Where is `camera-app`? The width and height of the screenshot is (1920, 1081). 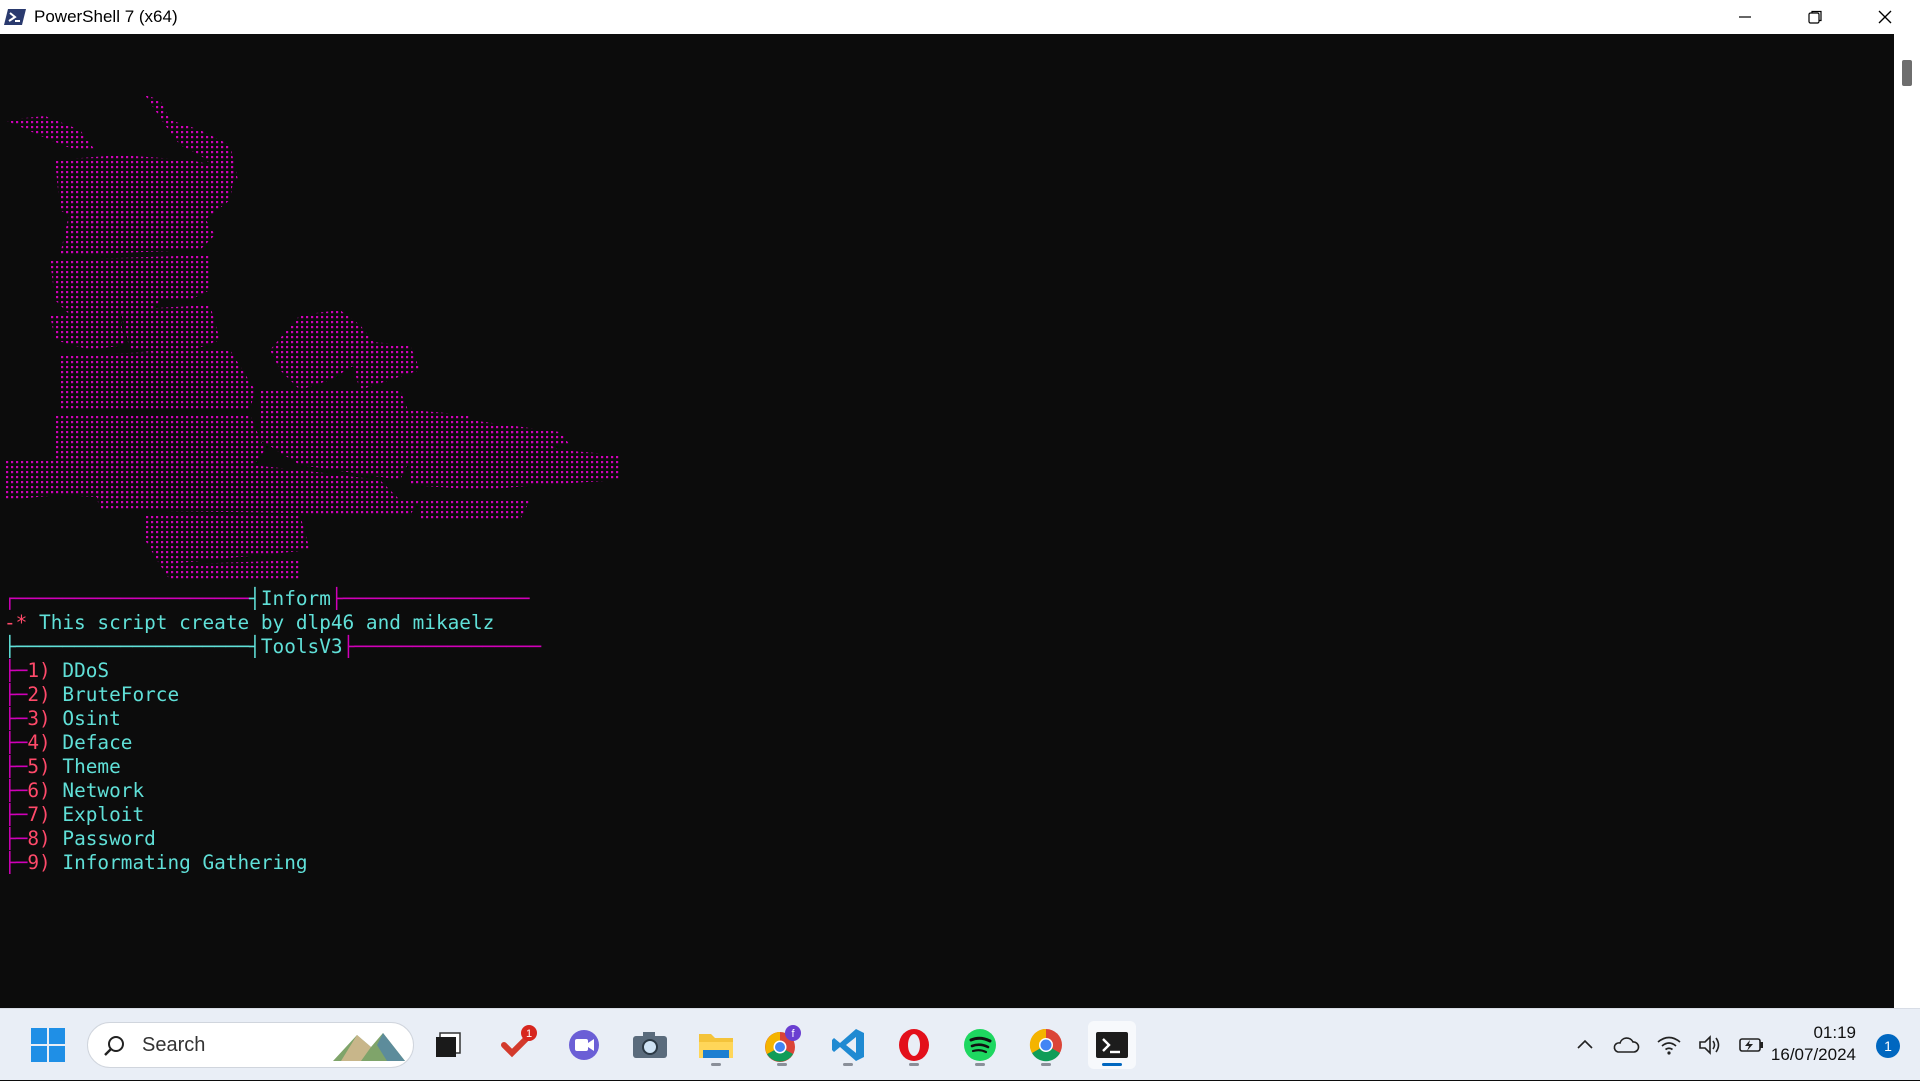 camera-app is located at coordinates (650, 1045).